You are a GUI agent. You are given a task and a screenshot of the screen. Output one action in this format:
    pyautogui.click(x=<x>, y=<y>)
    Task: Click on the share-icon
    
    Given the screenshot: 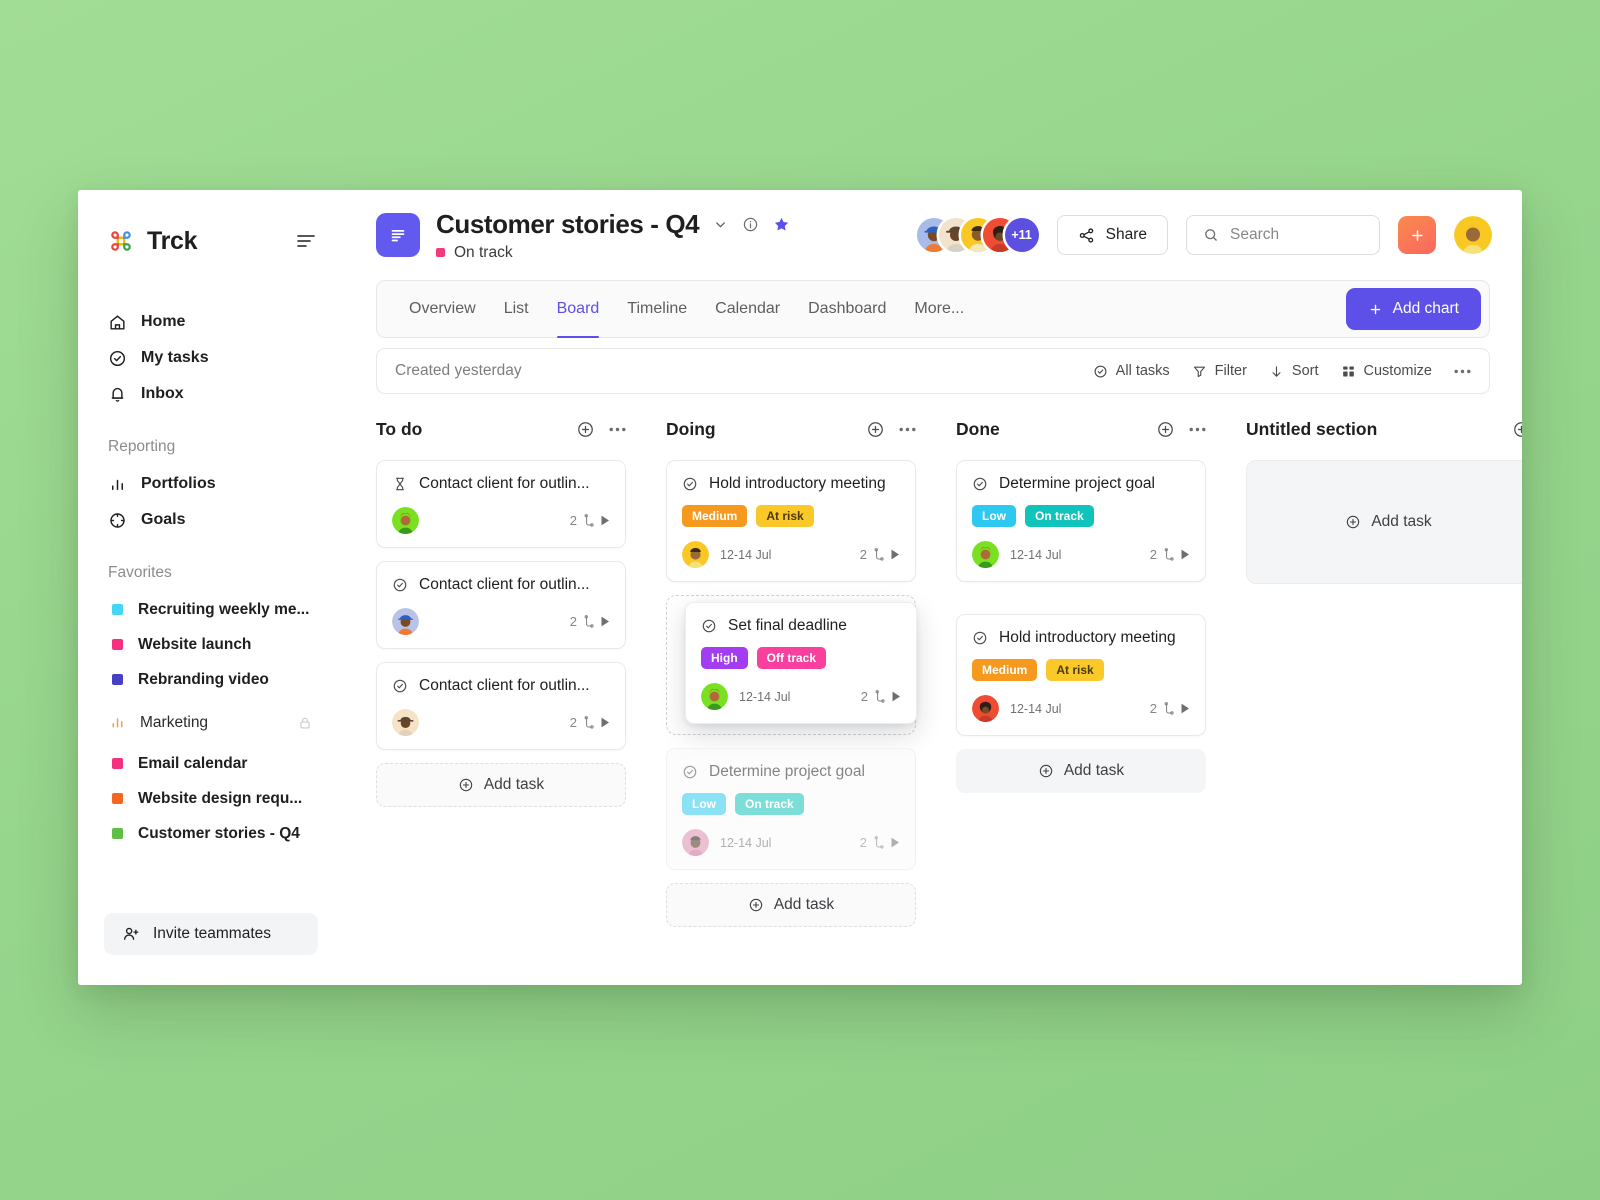 What is the action you would take?
    pyautogui.click(x=1086, y=235)
    